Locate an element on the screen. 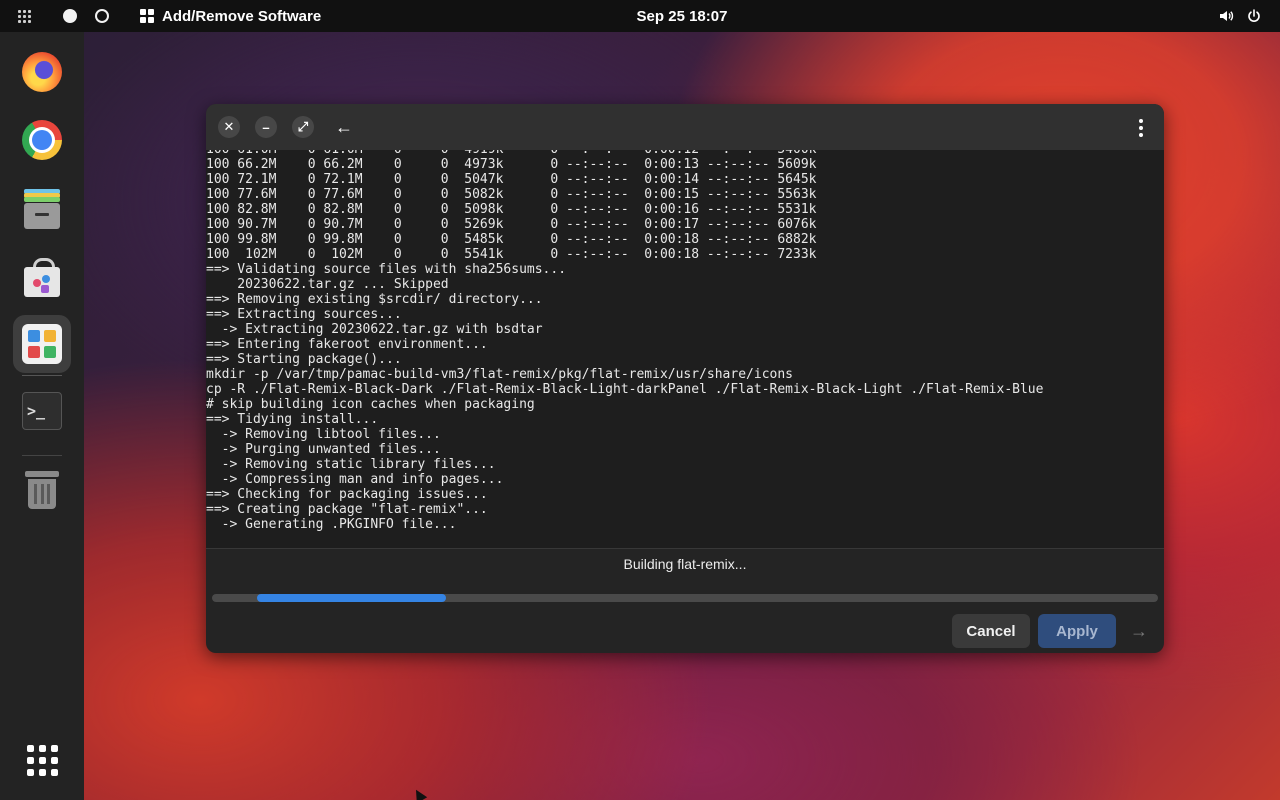 Image resolution: width=1280 pixels, height=800 pixels. dock-software-store is located at coordinates (42, 277).